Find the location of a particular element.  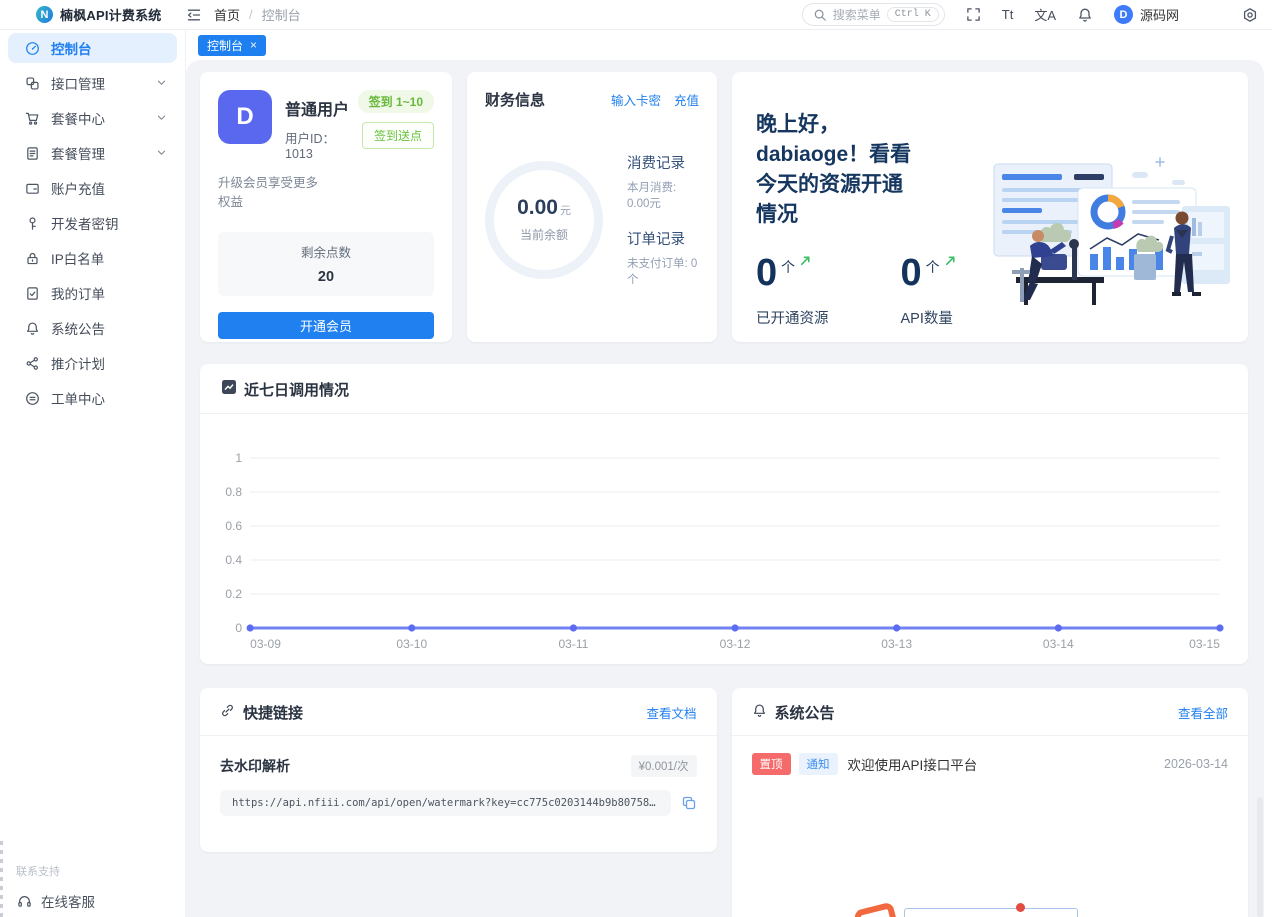

stat-opened-resources: 0 个 已开通资源 is located at coordinates (792, 291).